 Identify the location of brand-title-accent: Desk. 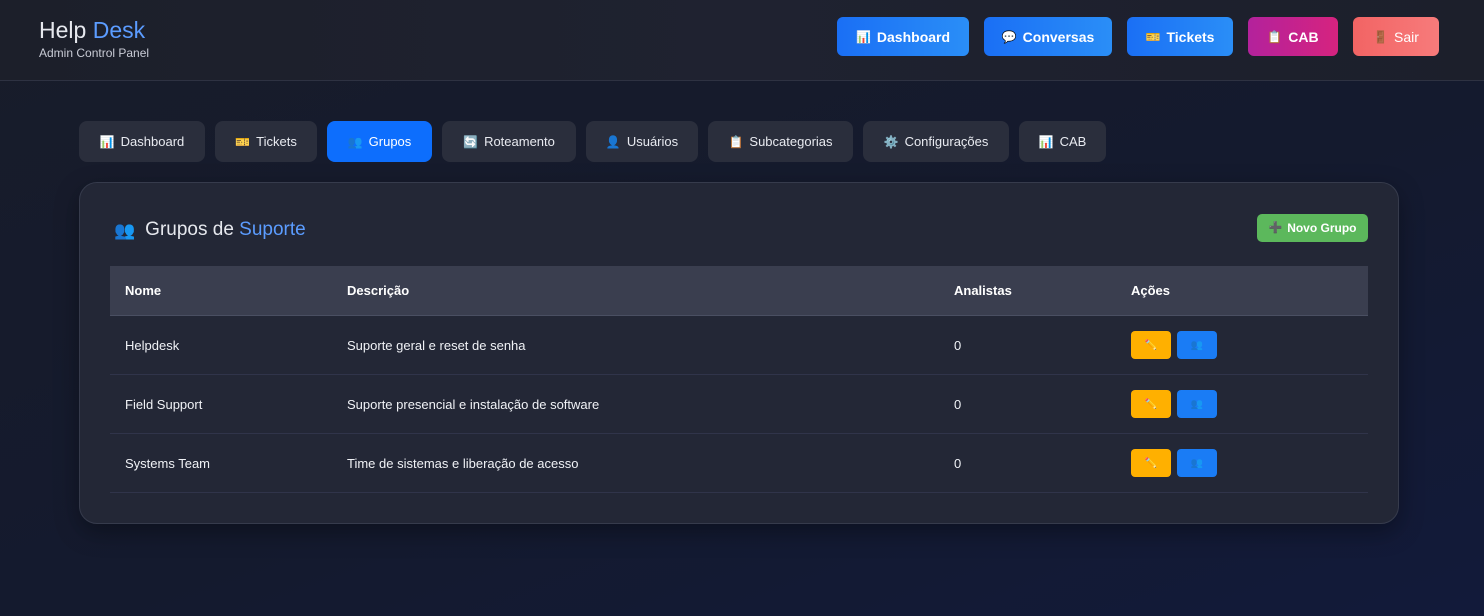
(119, 30).